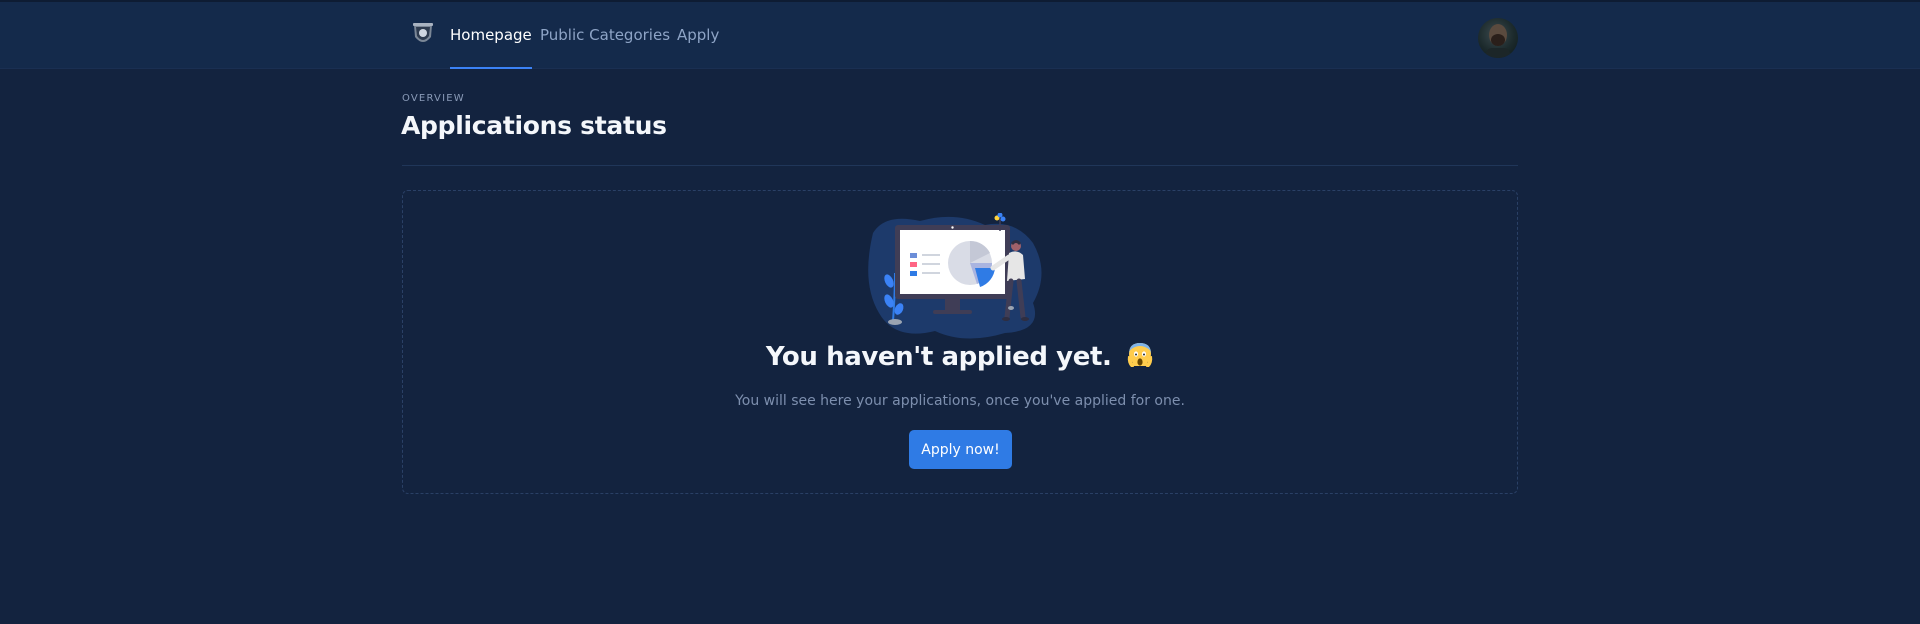 This screenshot has height=624, width=1920. Describe the element at coordinates (433, 98) in the screenshot. I see `section-eyebrow: OVERVIEW` at that location.